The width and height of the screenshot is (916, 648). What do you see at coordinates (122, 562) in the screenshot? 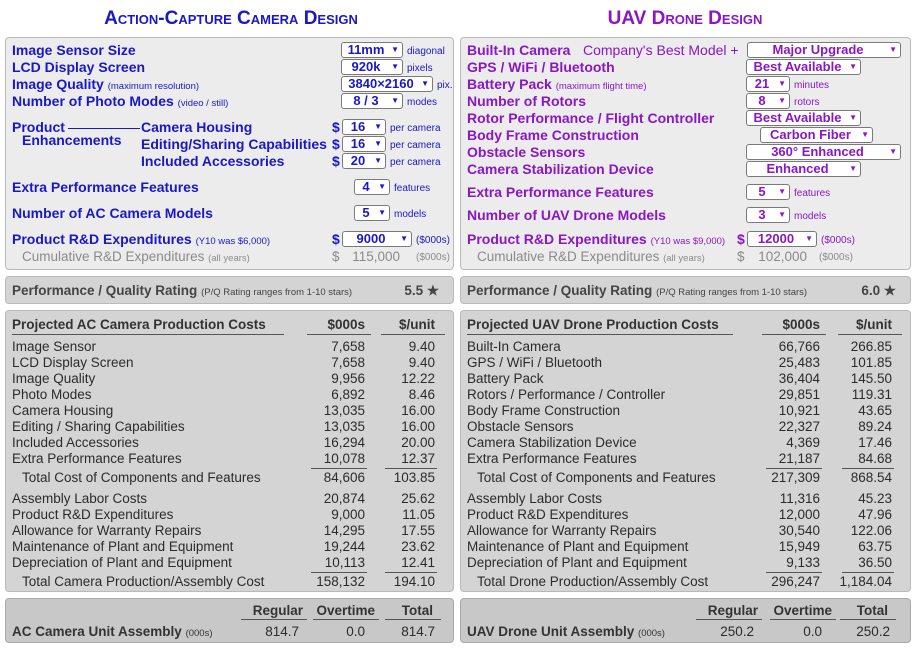
I see `cost-row-name: Depreciation of Plant and Equipment` at bounding box center [122, 562].